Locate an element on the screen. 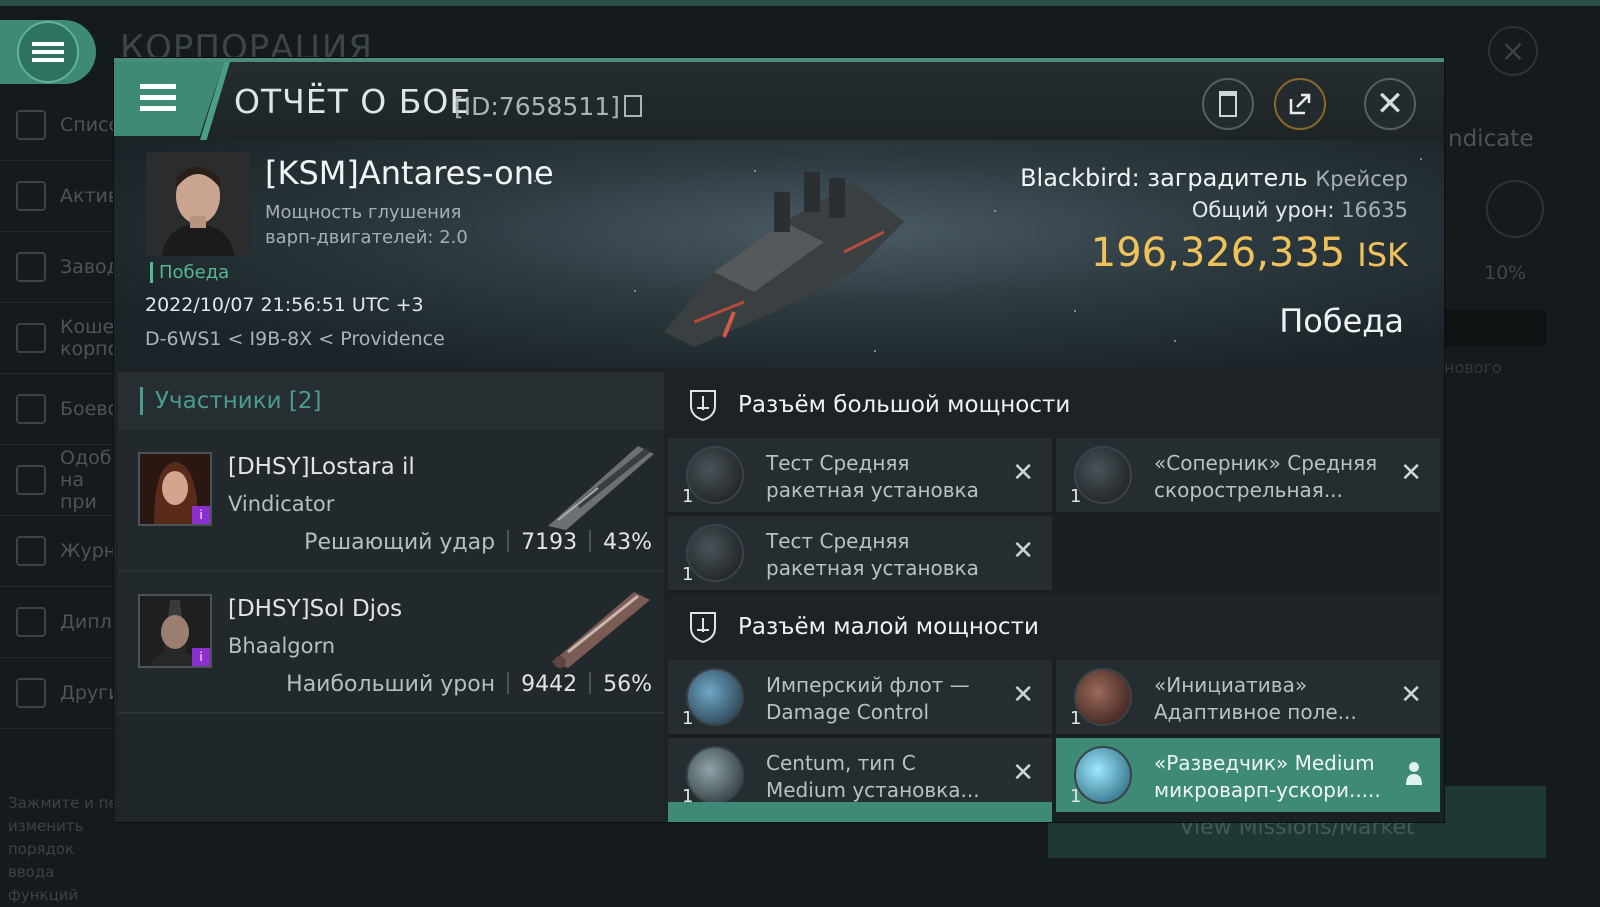 This screenshot has height=907, width=1600. report-id-text: [ID:7658511] is located at coordinates (537, 106).